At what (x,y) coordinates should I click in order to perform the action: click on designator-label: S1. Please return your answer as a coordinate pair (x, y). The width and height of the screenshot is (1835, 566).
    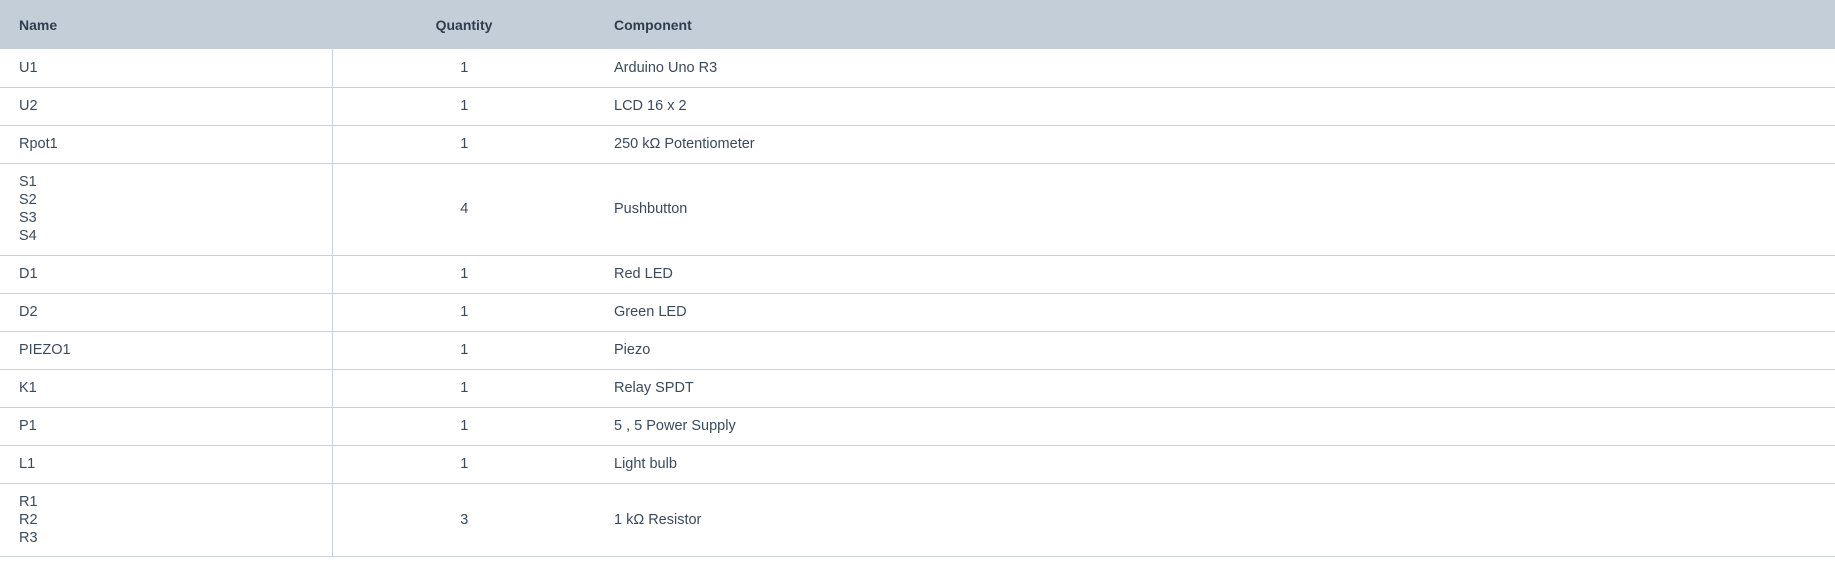
    Looking at the image, I should click on (28, 182).